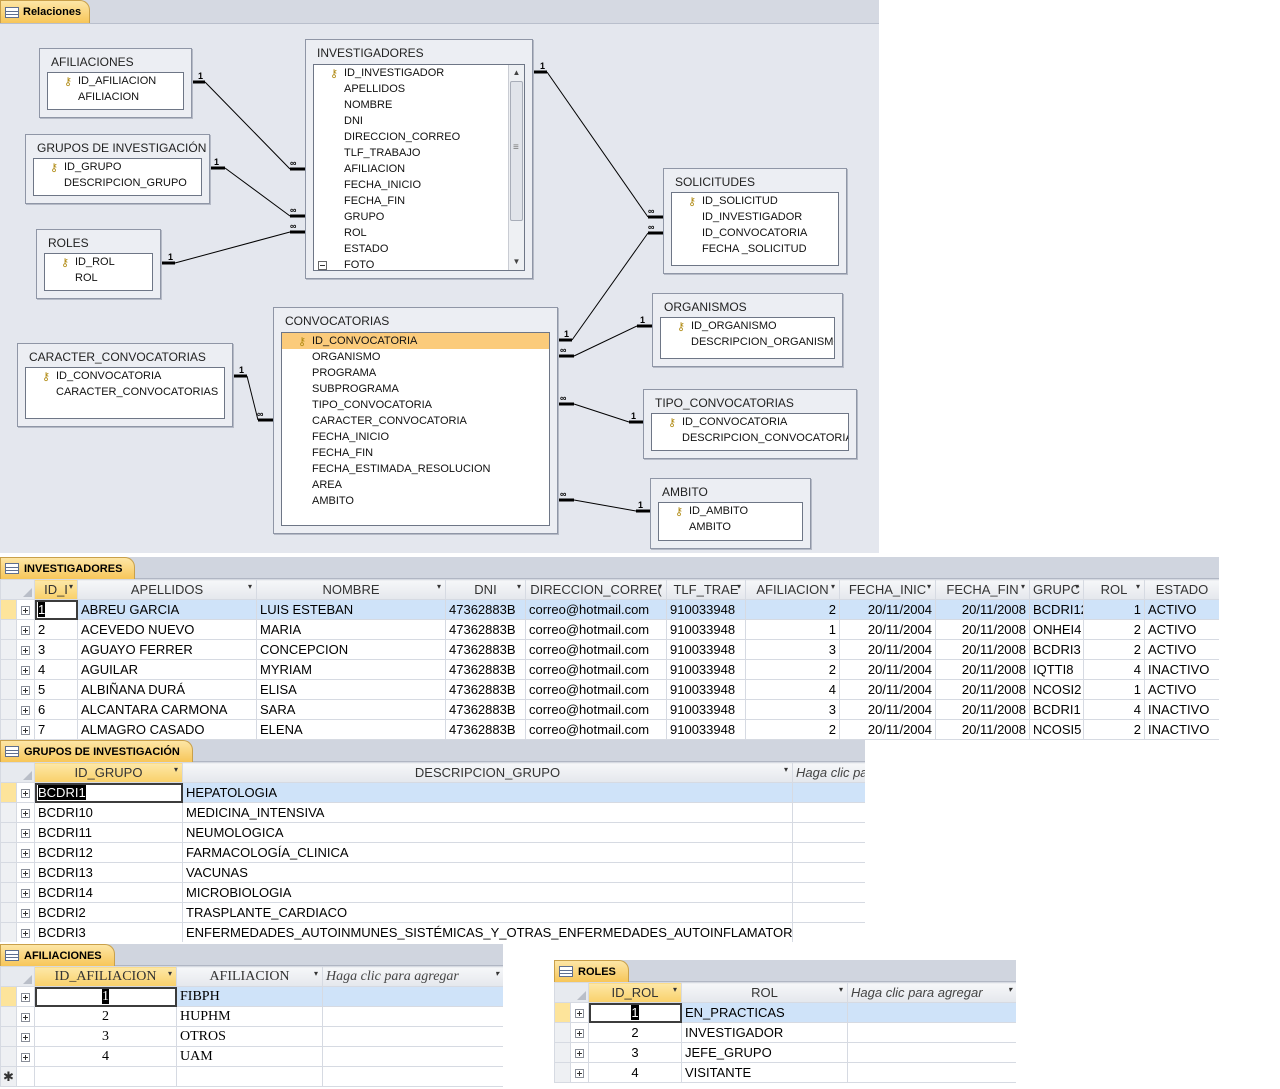 The height and width of the screenshot is (1089, 1280). I want to click on table-box-ambito: AMBITO ⚷ ID_AMBITO AMBITO, so click(730, 513).